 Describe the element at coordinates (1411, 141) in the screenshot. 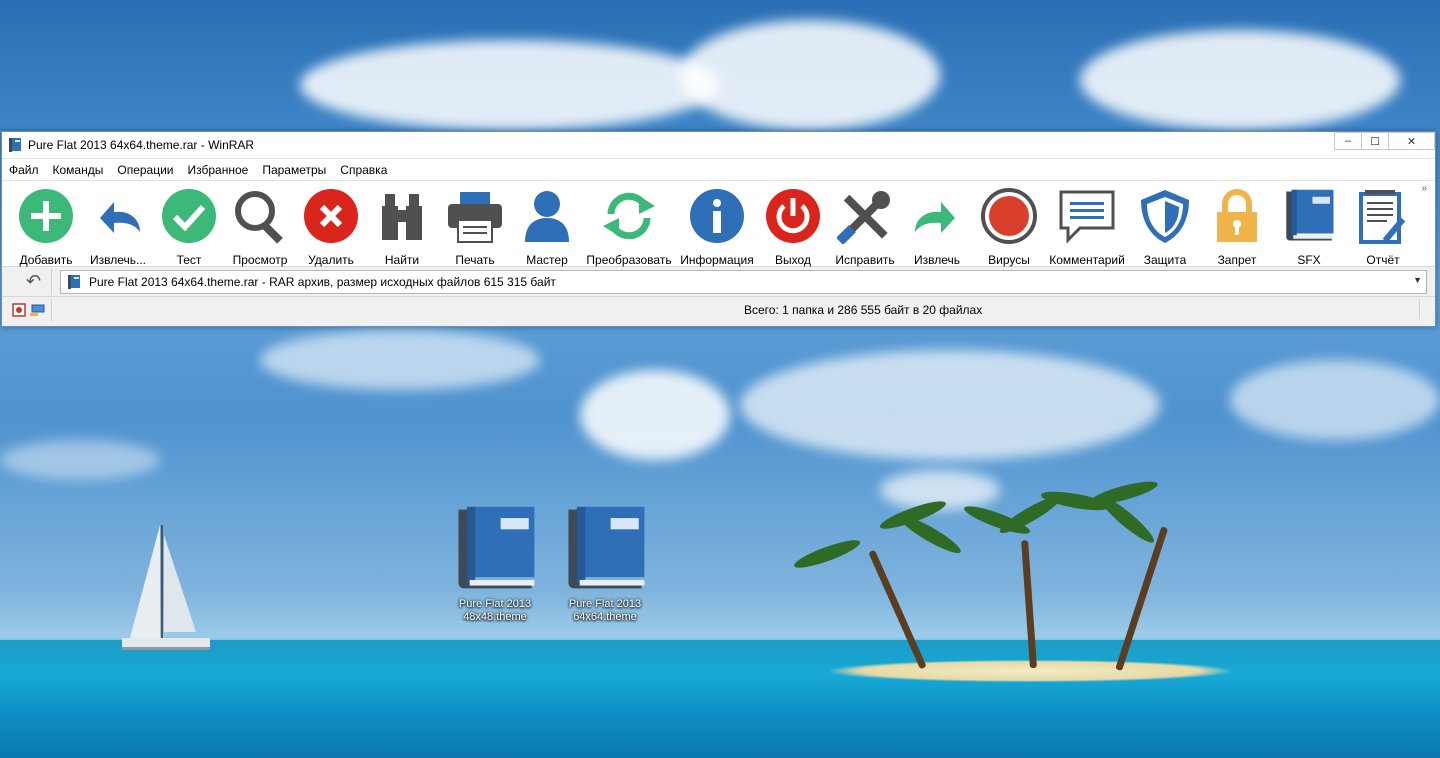

I see `close-button: ✕` at that location.